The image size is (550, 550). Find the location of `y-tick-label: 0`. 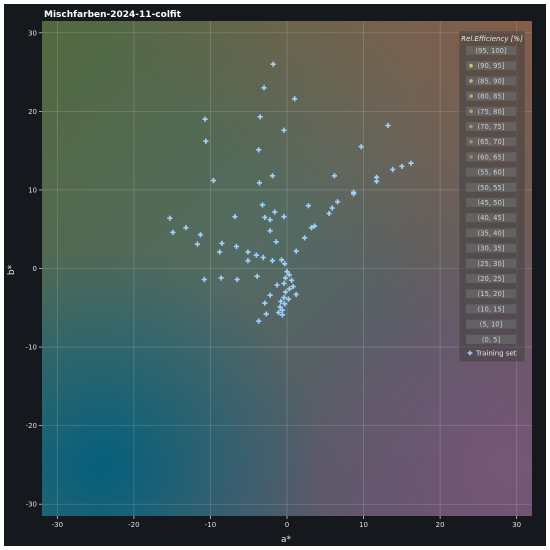

y-tick-label: 0 is located at coordinates (35, 269).